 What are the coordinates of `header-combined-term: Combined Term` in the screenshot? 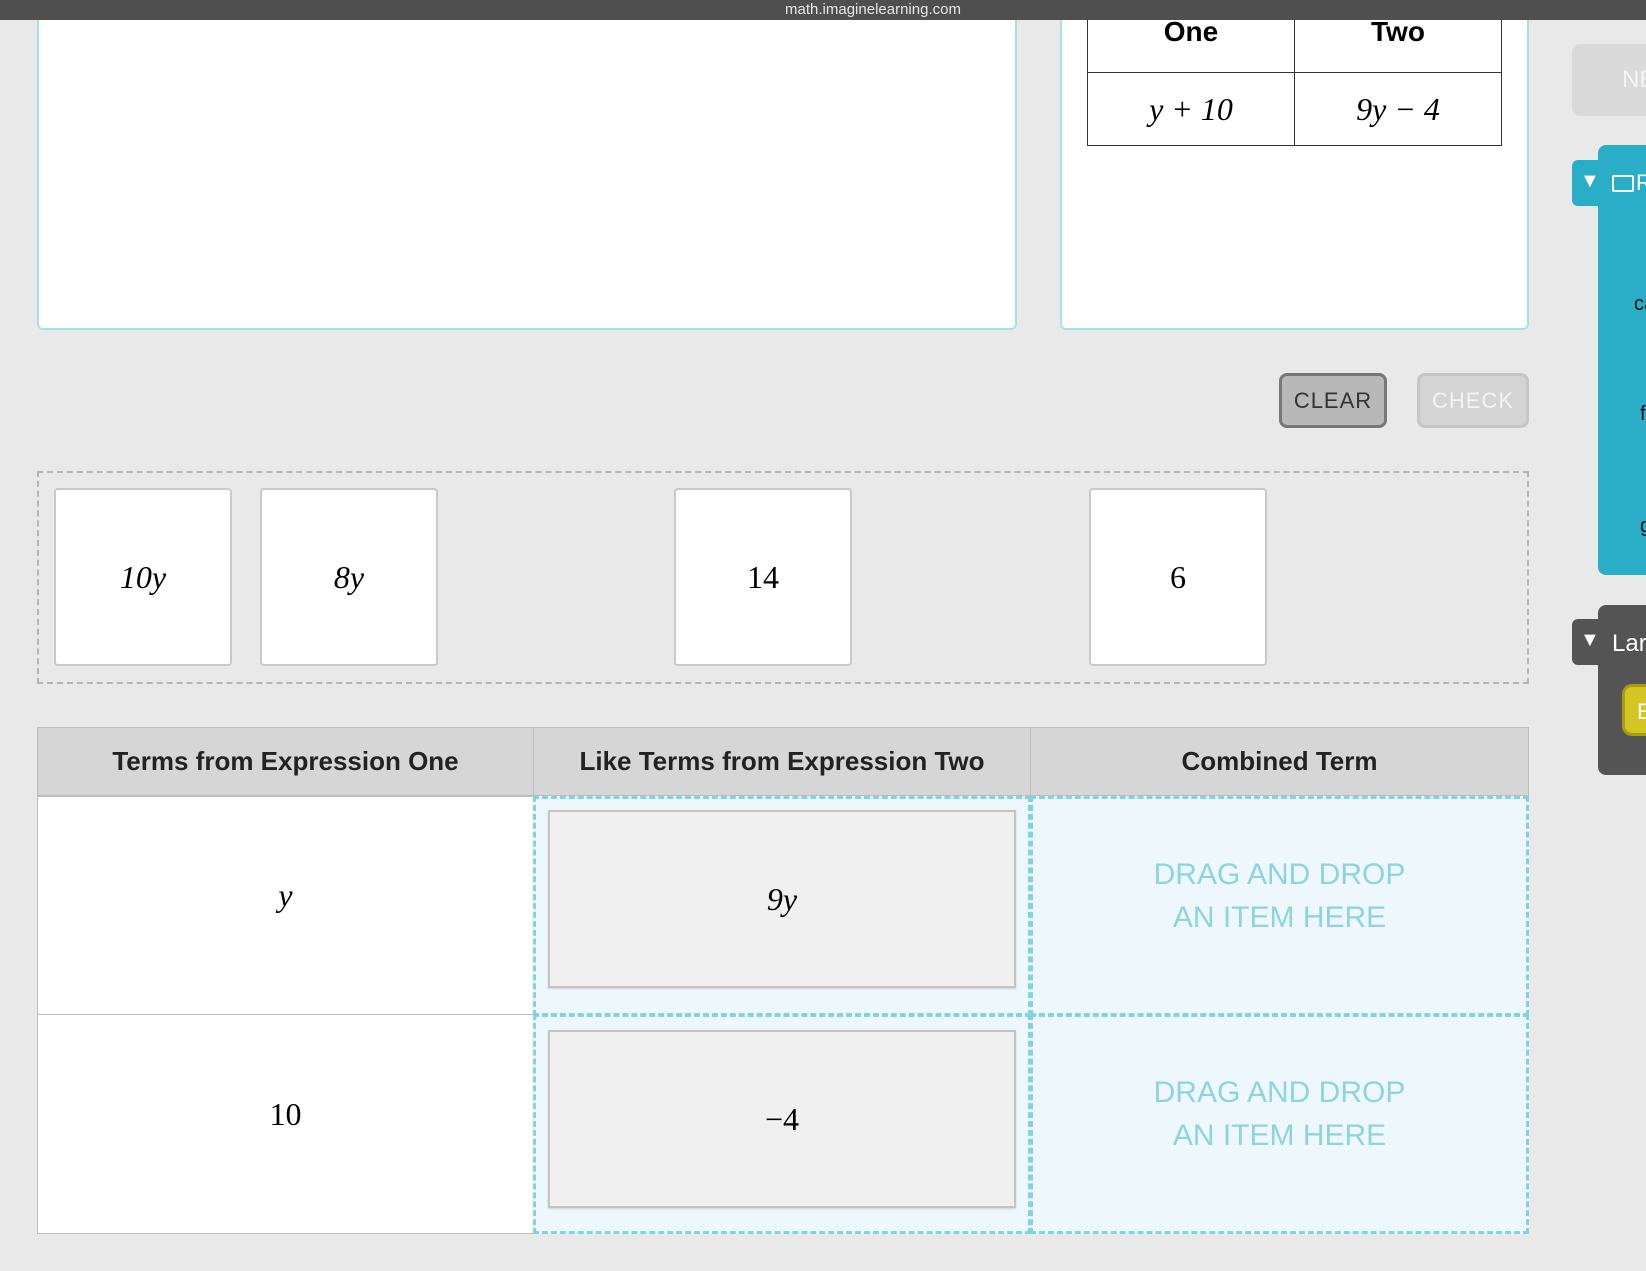 It's located at (1279, 761).